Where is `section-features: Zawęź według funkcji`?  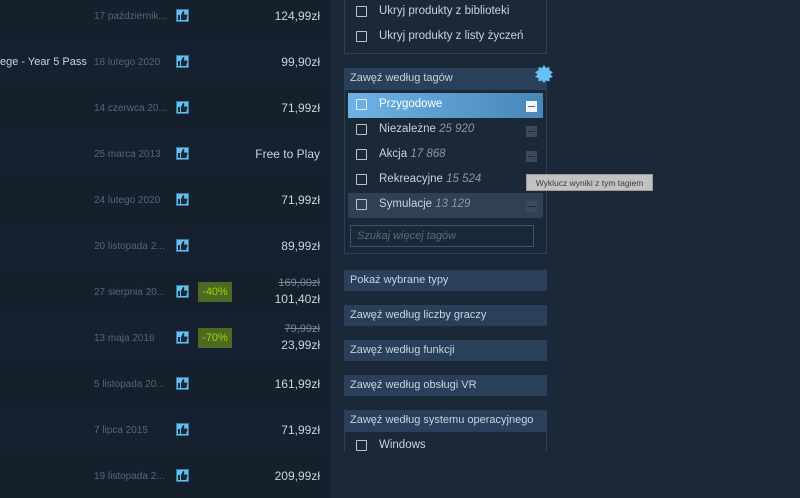
section-features: Zawęź według funkcji is located at coordinates (445, 350).